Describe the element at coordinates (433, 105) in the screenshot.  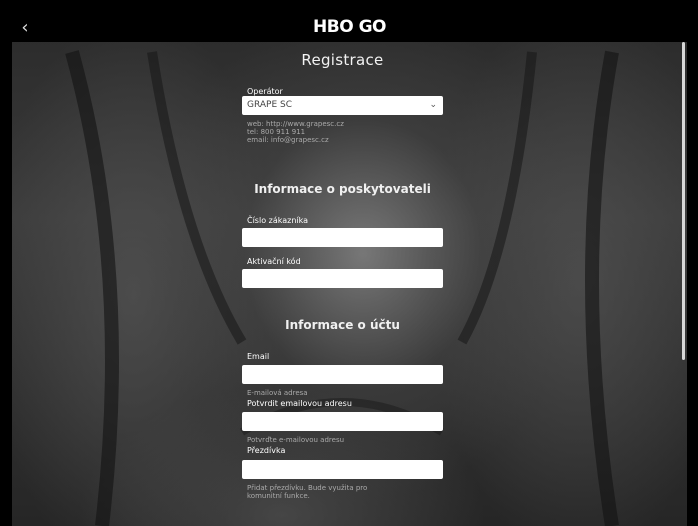
I see `chevron-down-icon: ⌄` at that location.